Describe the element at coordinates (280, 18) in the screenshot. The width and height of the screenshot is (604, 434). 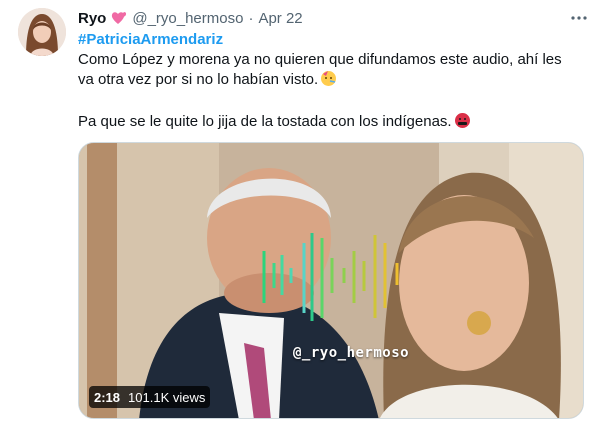
I see `tweet-date: Apr 22` at that location.